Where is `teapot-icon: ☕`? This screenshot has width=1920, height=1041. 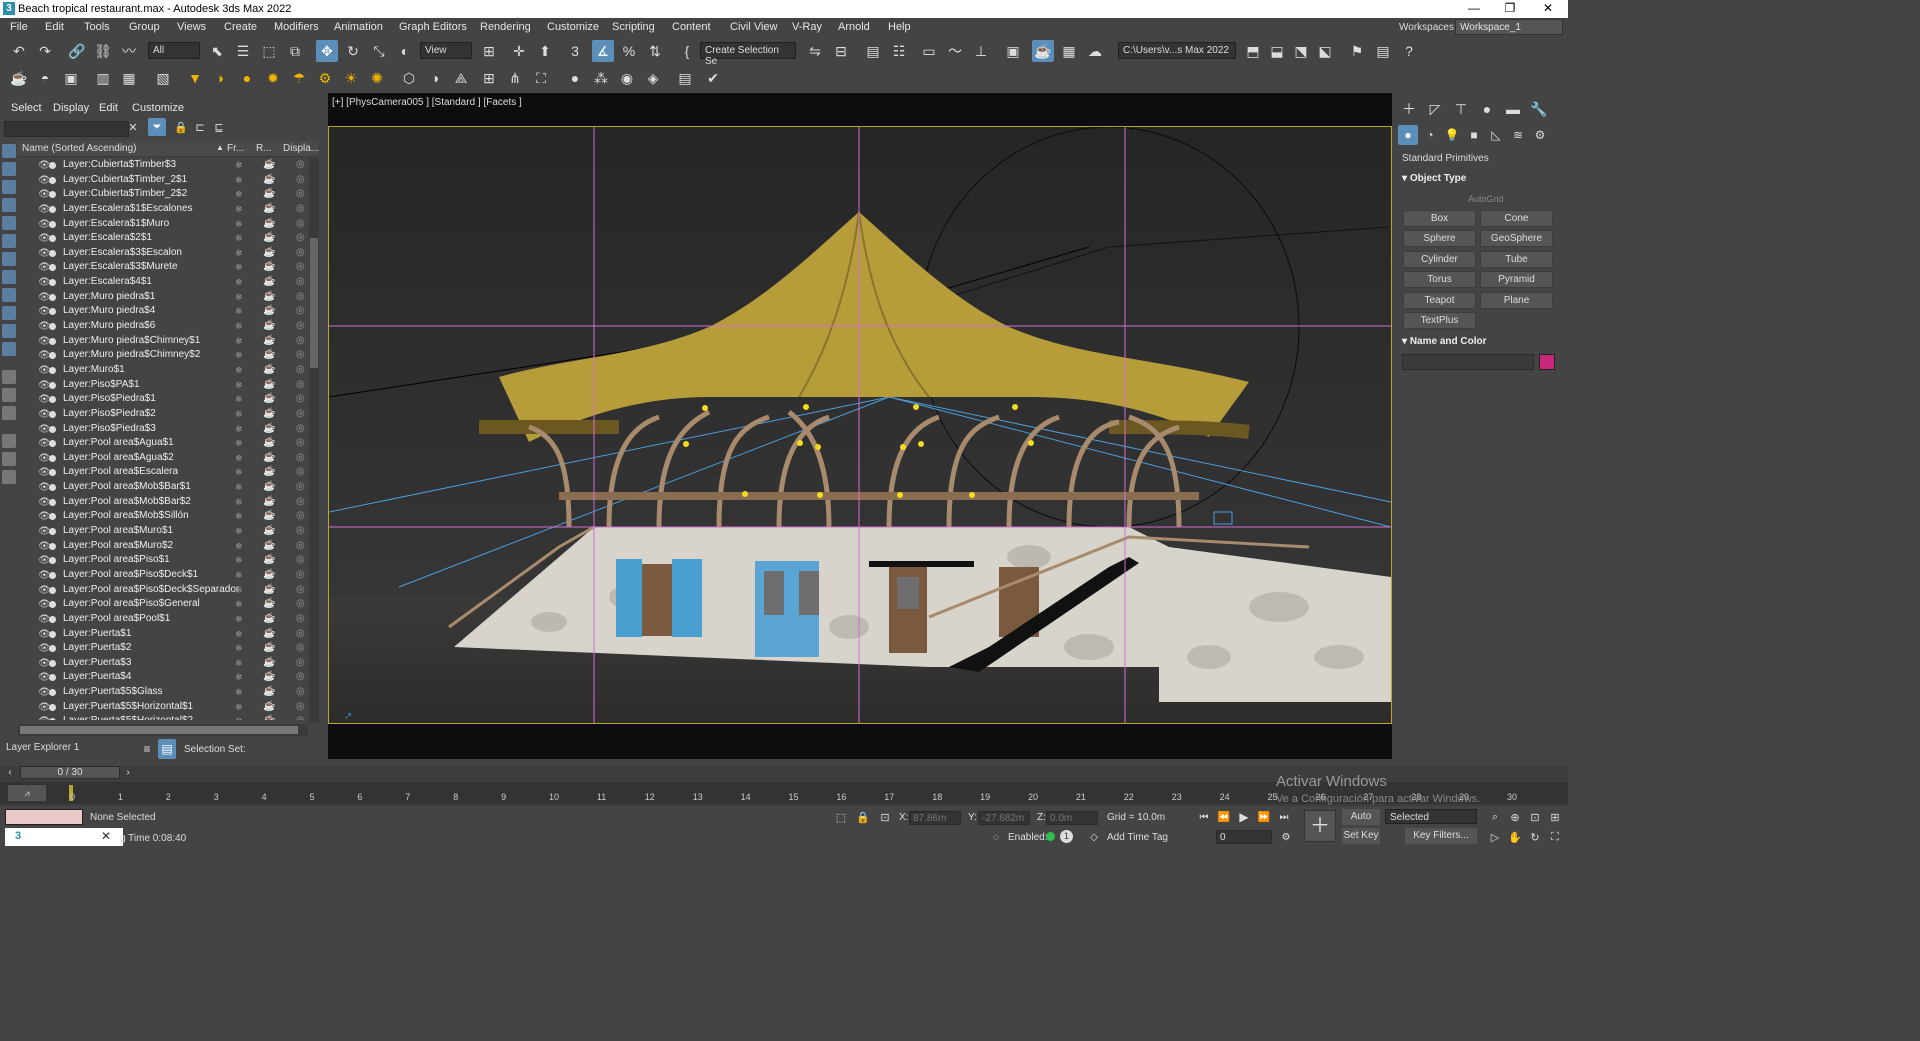
teapot-icon: ☕ is located at coordinates (19, 78).